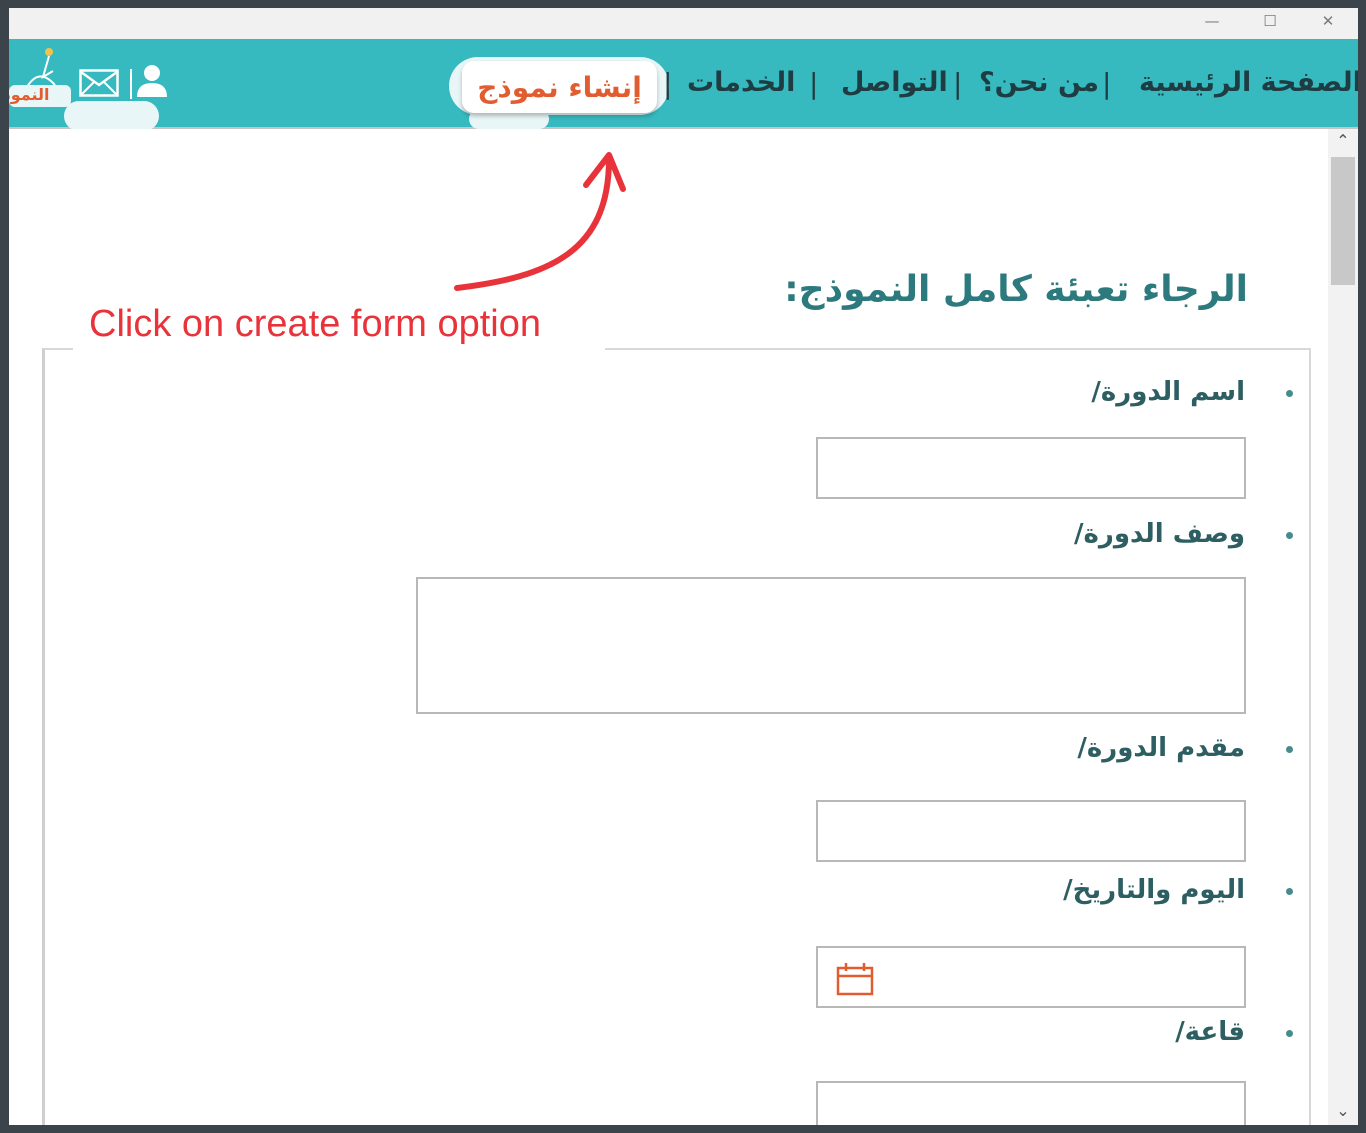  Describe the element at coordinates (683, 23) in the screenshot. I see `window-titlebar: — ☐ ✕` at that location.